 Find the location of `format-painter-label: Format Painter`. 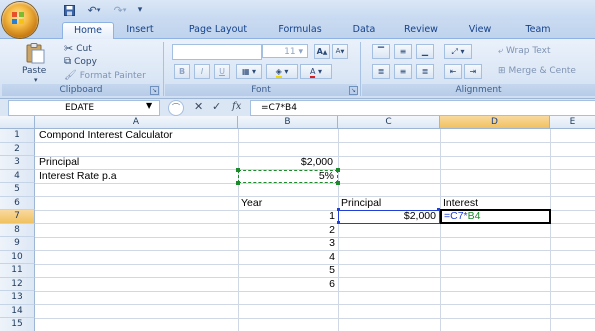

format-painter-label: Format Painter is located at coordinates (112, 75).